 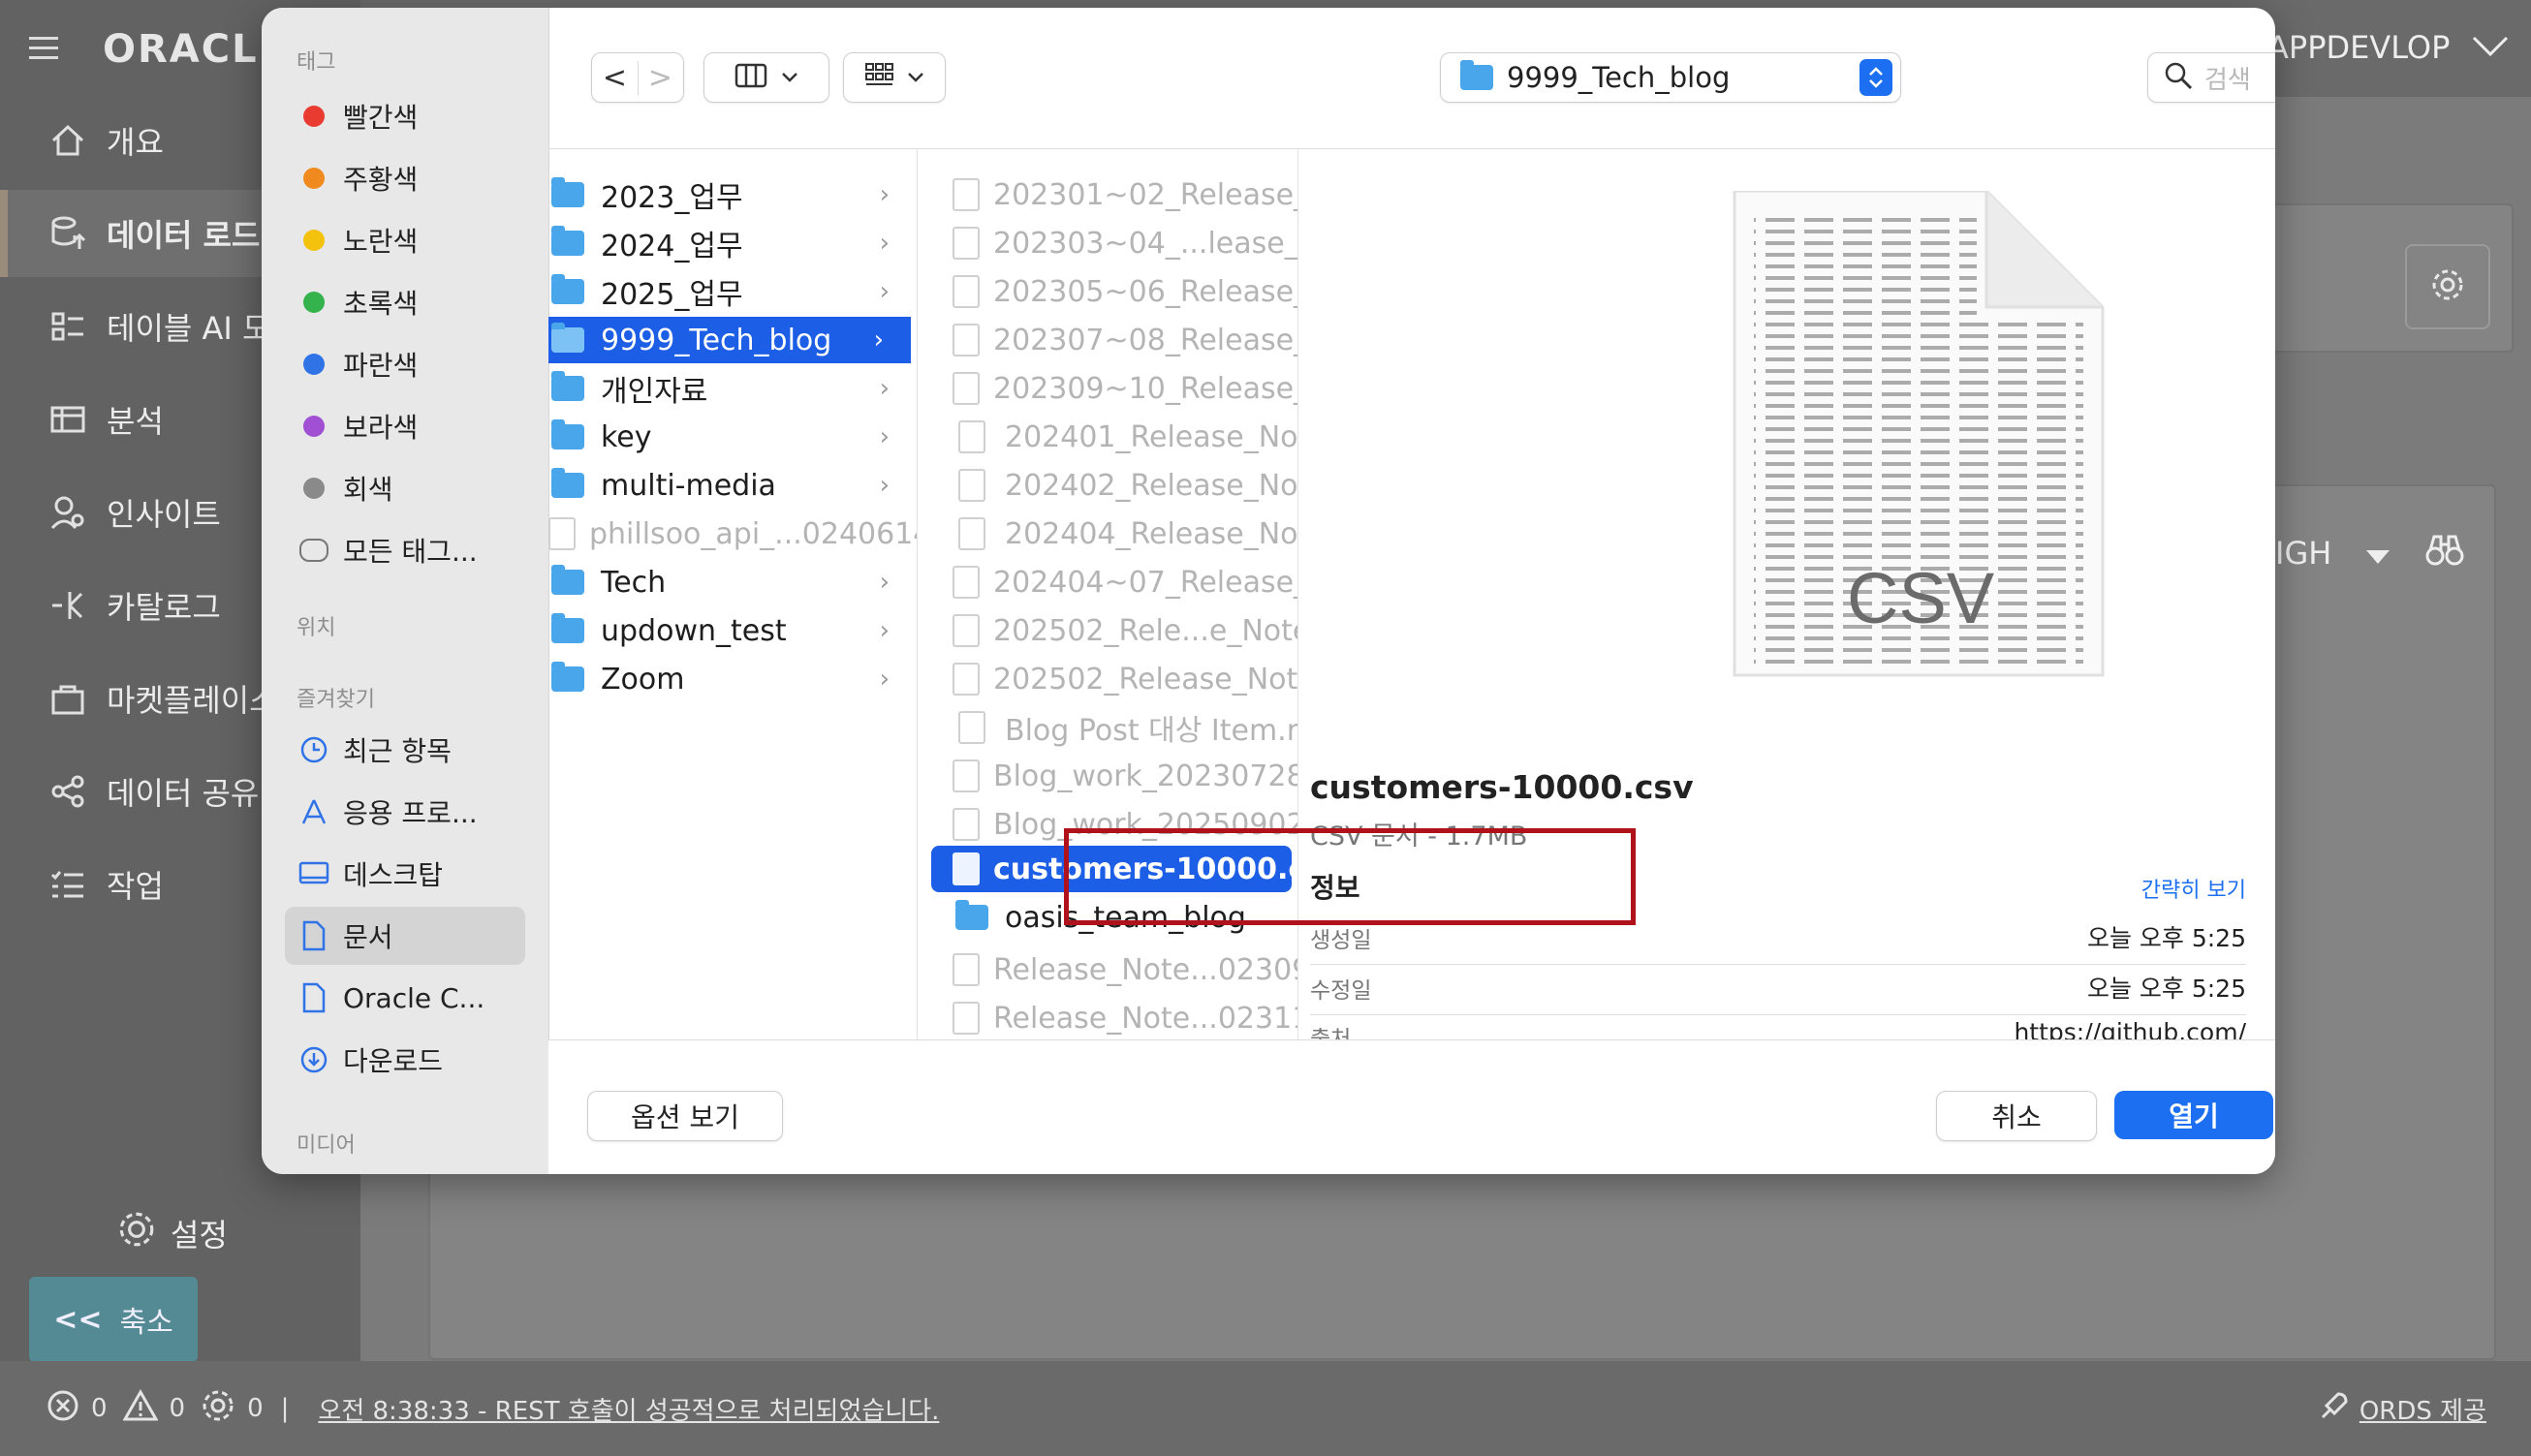 I want to click on folder-name: key, so click(x=626, y=436).